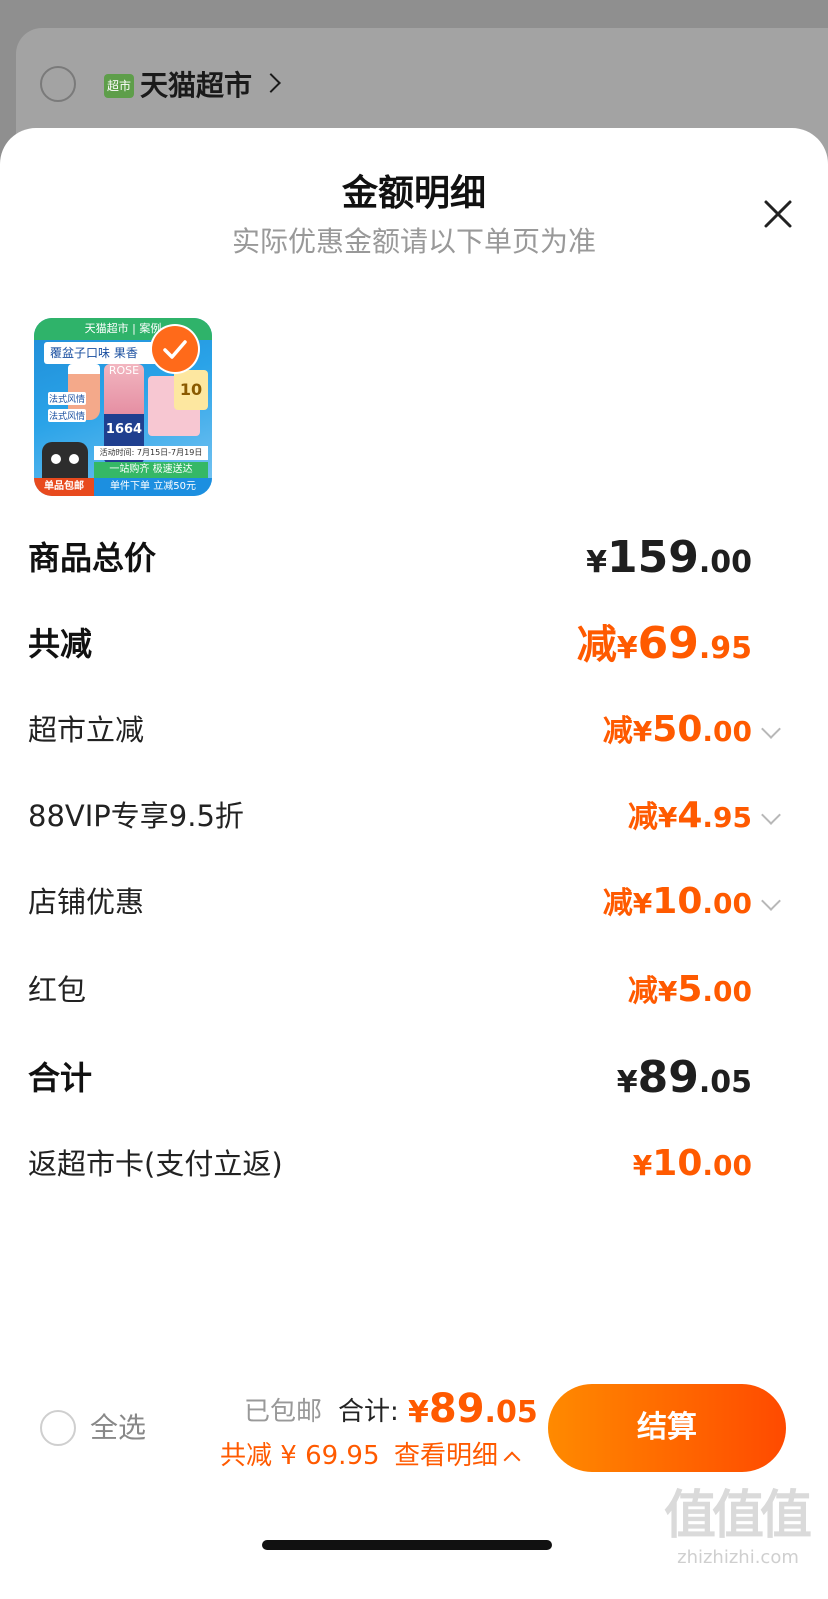 The height and width of the screenshot is (1599, 828). What do you see at coordinates (738, 1557) in the screenshot?
I see `watermark-url: zhizhizhi.com` at bounding box center [738, 1557].